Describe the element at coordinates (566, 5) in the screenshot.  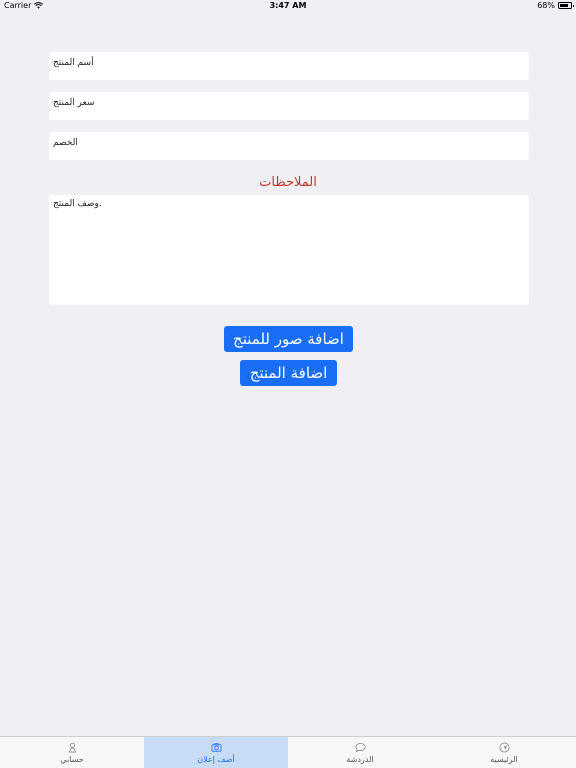
I see `battery-icon` at that location.